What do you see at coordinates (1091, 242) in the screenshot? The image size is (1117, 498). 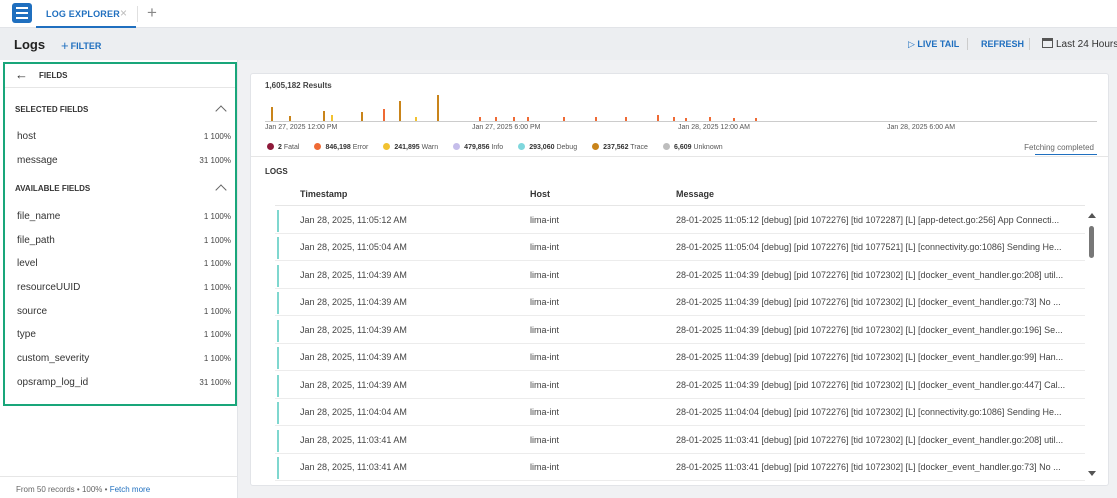 I see `scroll-thumb` at bounding box center [1091, 242].